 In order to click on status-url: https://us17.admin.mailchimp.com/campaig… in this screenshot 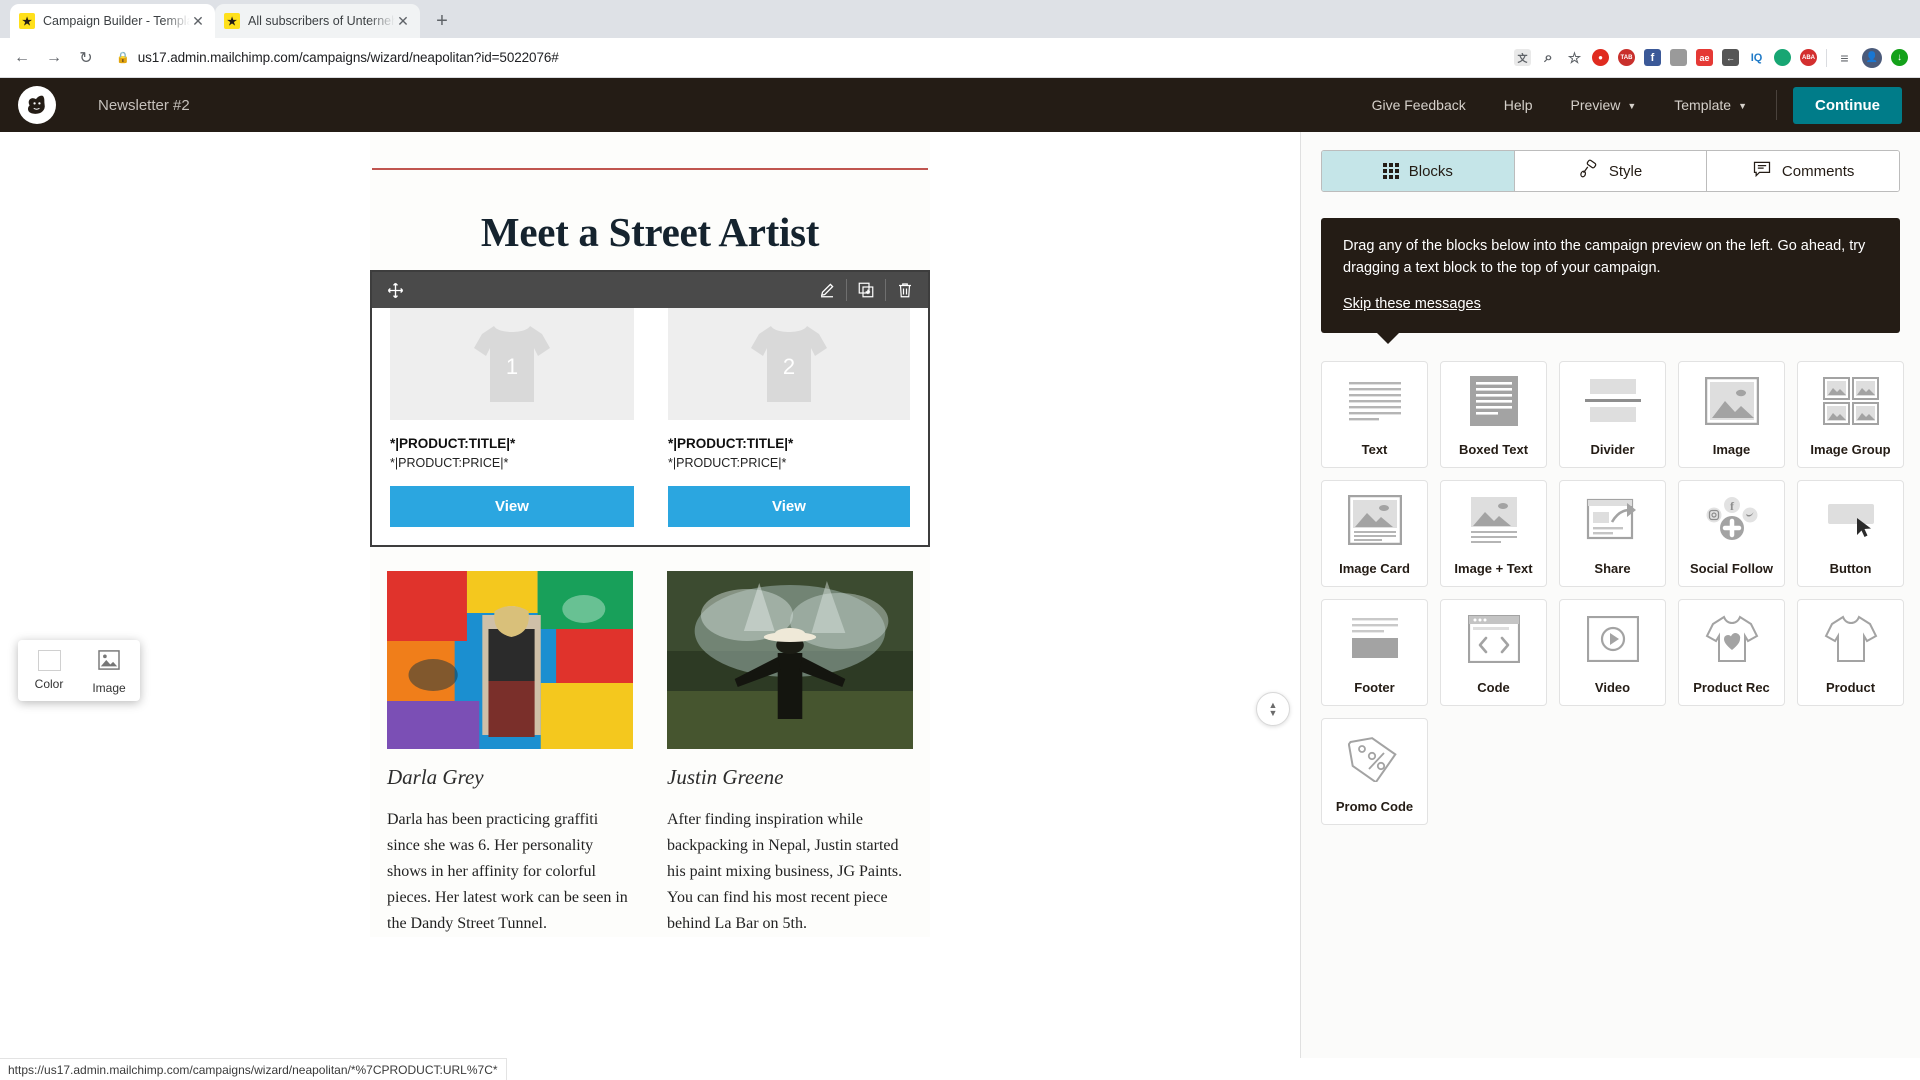, I will do `click(253, 1069)`.